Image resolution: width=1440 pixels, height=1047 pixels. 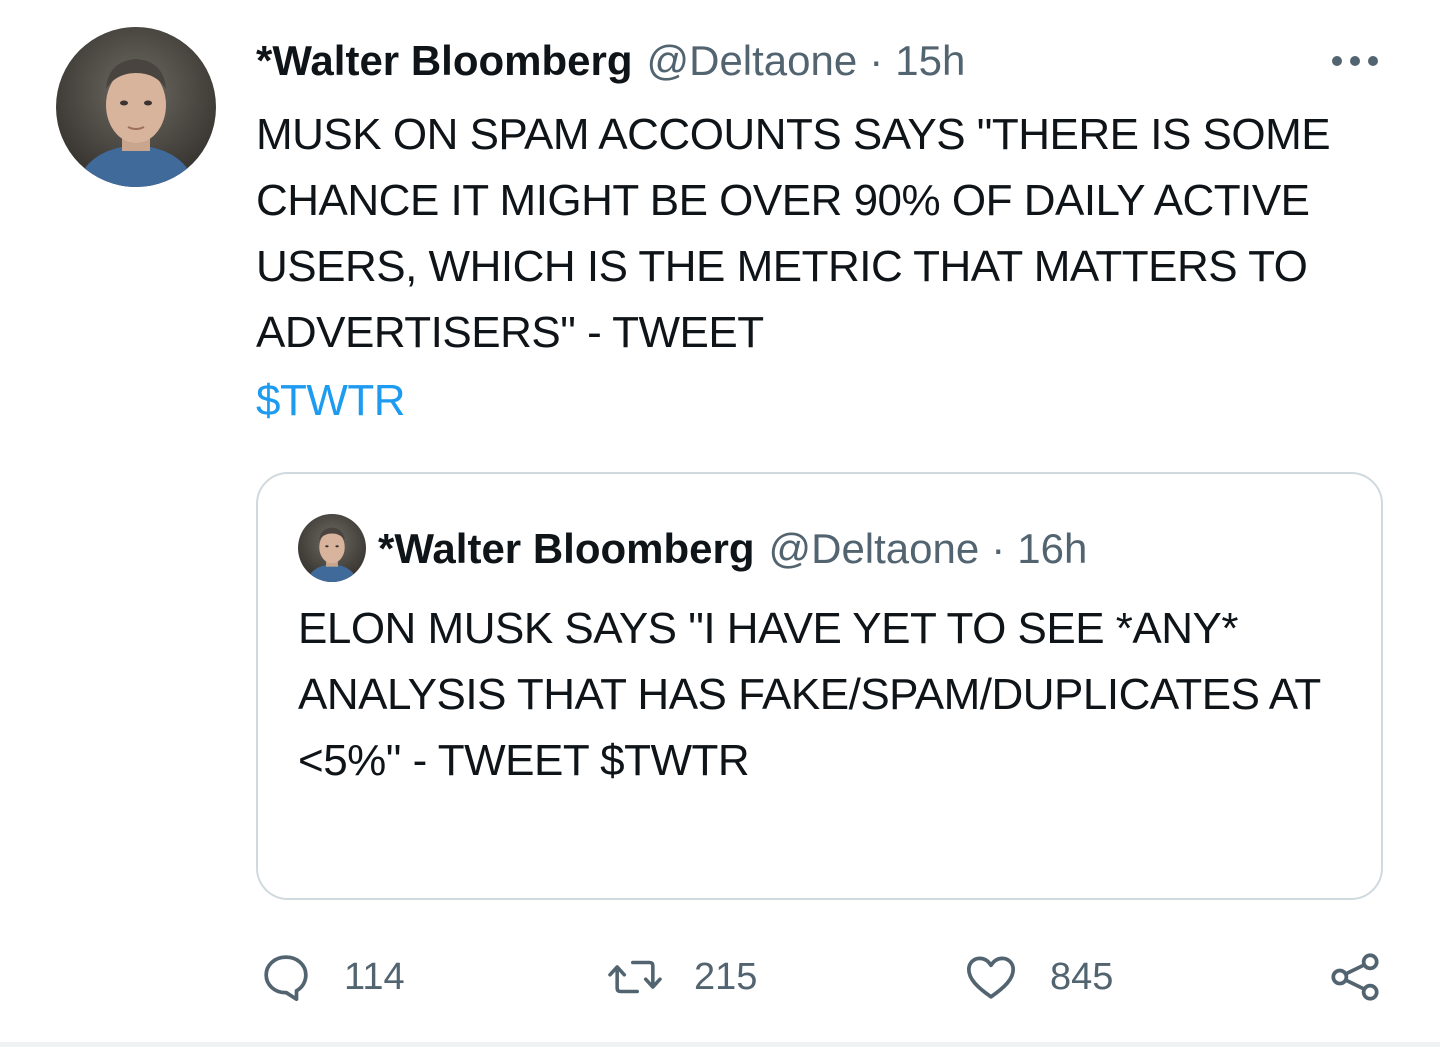 I want to click on reply-icon, so click(x=286, y=978).